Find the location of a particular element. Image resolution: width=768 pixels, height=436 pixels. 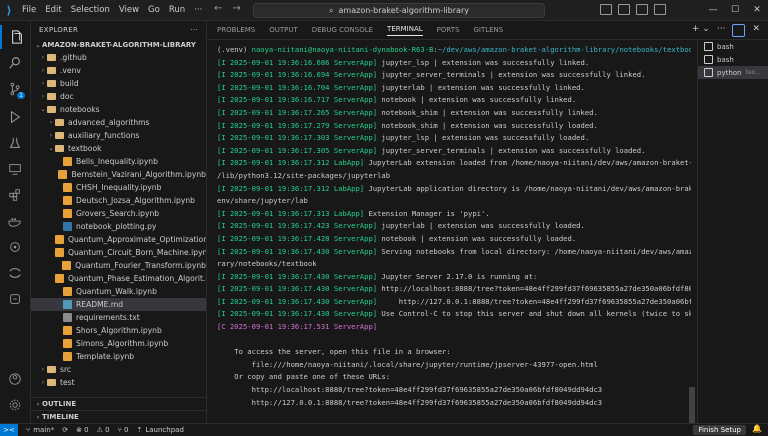

workspace-root: ⌄ AMAZON-BRAKET-ALGORITHM-LIBRARY is located at coordinates (118, 45).